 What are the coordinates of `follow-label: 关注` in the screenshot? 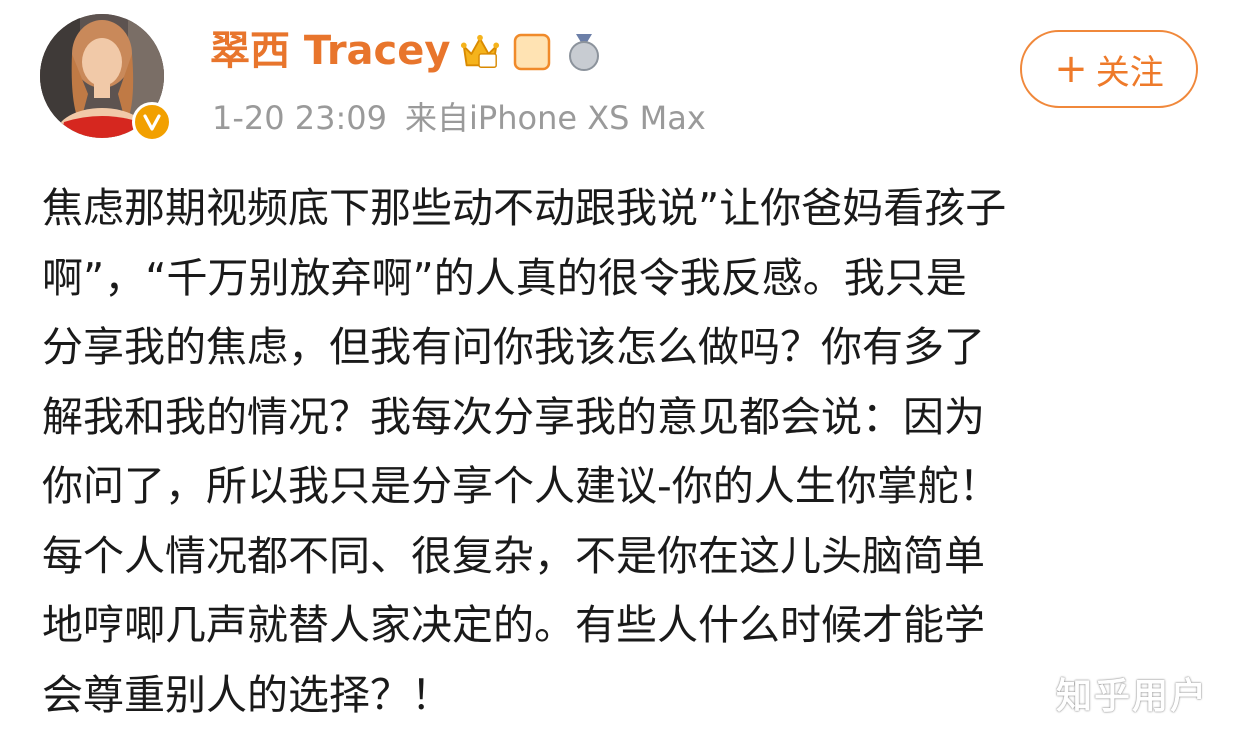 It's located at (1129, 72).